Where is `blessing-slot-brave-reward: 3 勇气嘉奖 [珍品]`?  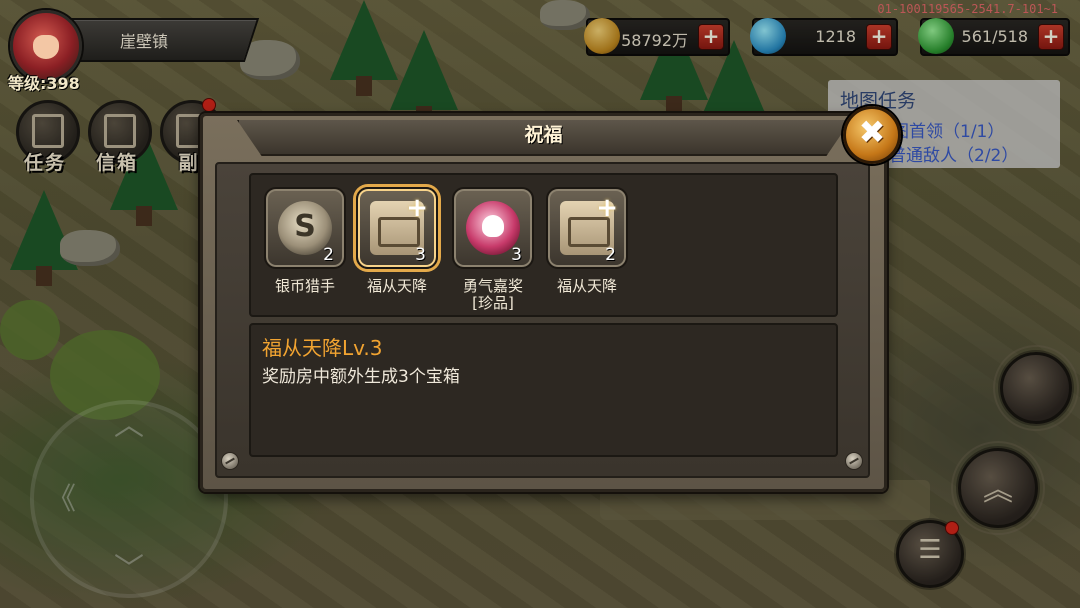 blessing-slot-brave-reward: 3 勇气嘉奖 [珍品] is located at coordinates (493, 257).